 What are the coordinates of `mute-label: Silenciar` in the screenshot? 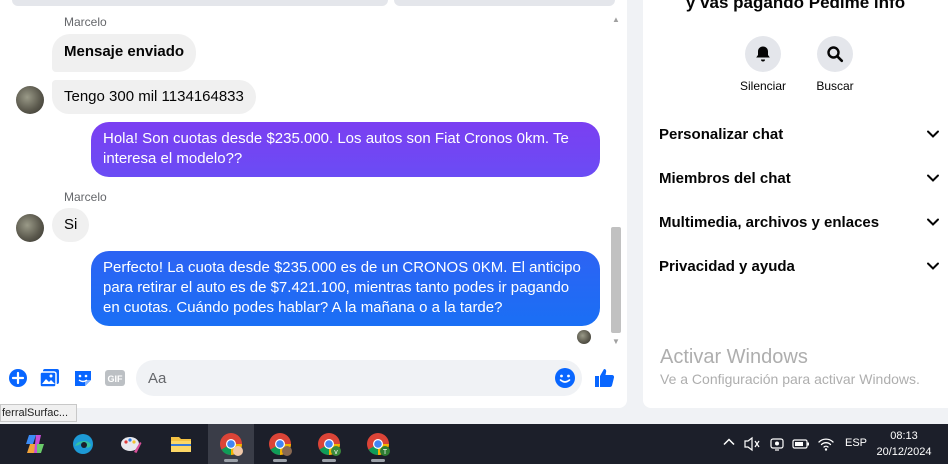 It's located at (763, 86).